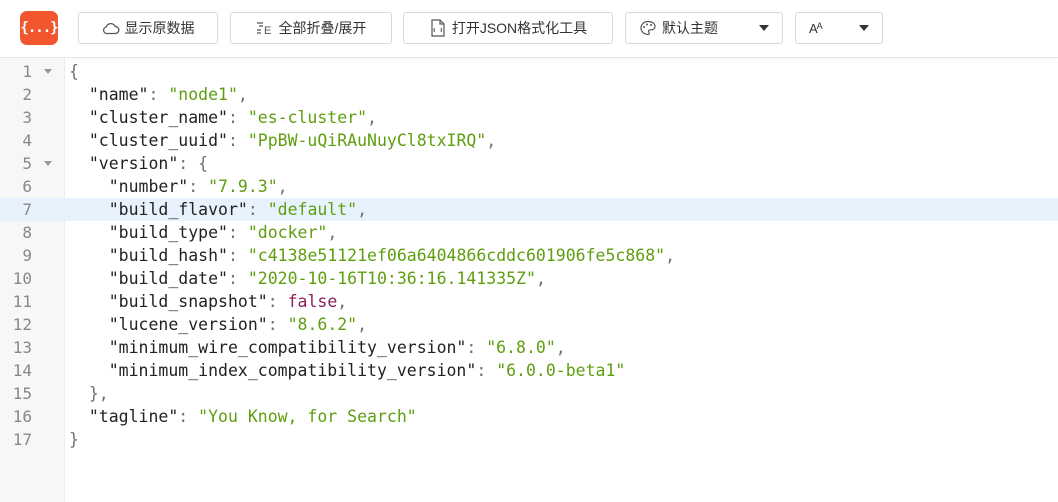 Image resolution: width=1058 pixels, height=502 pixels. Describe the element at coordinates (311, 28) in the screenshot. I see `fold-expand-all-button: E 全部折叠/展开` at that location.